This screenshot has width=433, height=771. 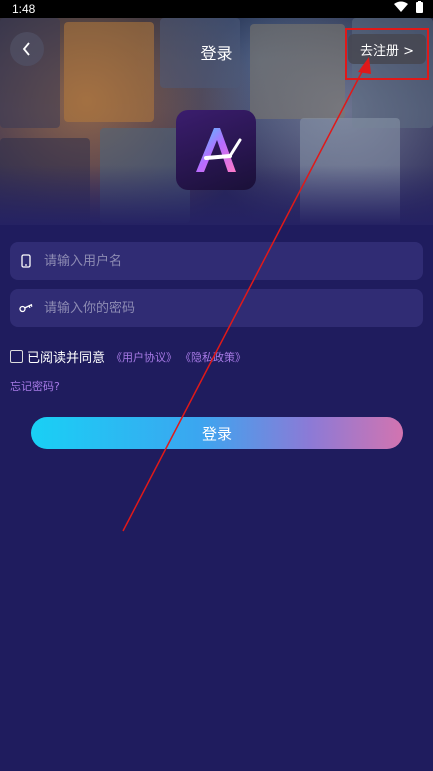 I want to click on phone-icon, so click(x=26, y=261).